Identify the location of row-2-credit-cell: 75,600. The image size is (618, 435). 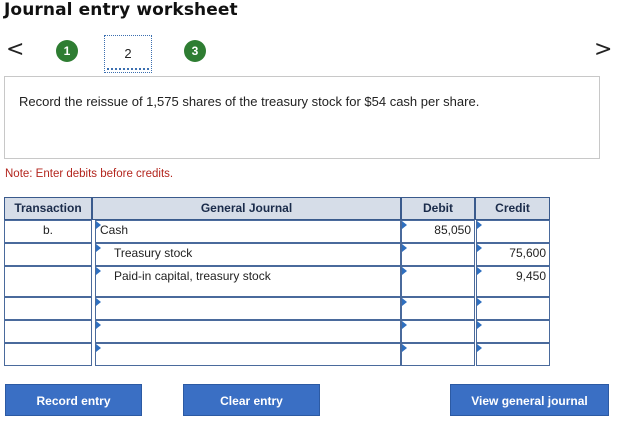
(513, 254).